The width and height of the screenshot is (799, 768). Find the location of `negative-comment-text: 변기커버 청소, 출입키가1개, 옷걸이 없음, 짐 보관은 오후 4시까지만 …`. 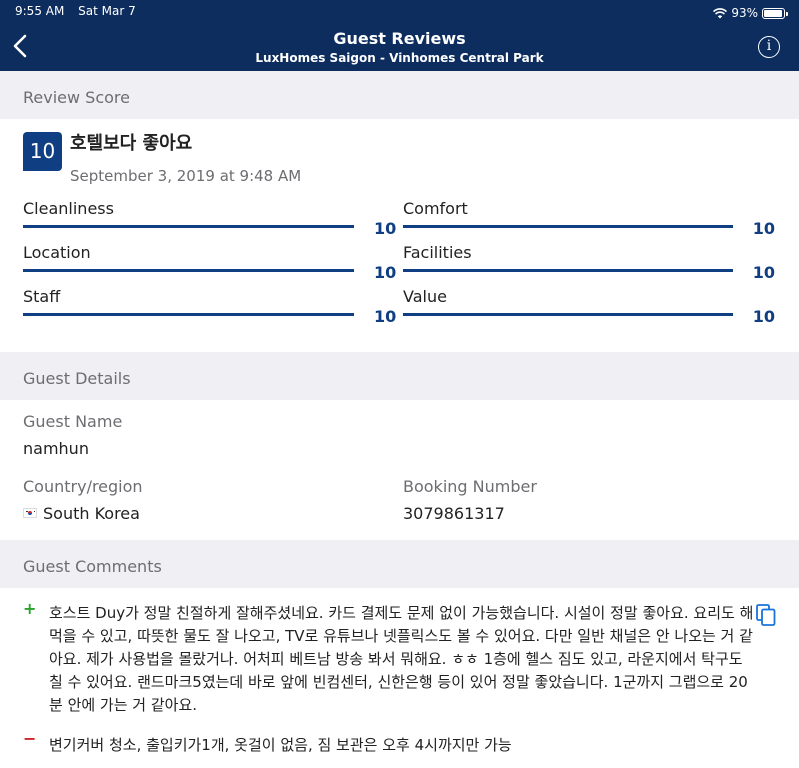

negative-comment-text: 변기커버 청소, 출입키가1개, 옷걸이 없음, 짐 보관은 오후 4시까지만 … is located at coordinates (280, 745).